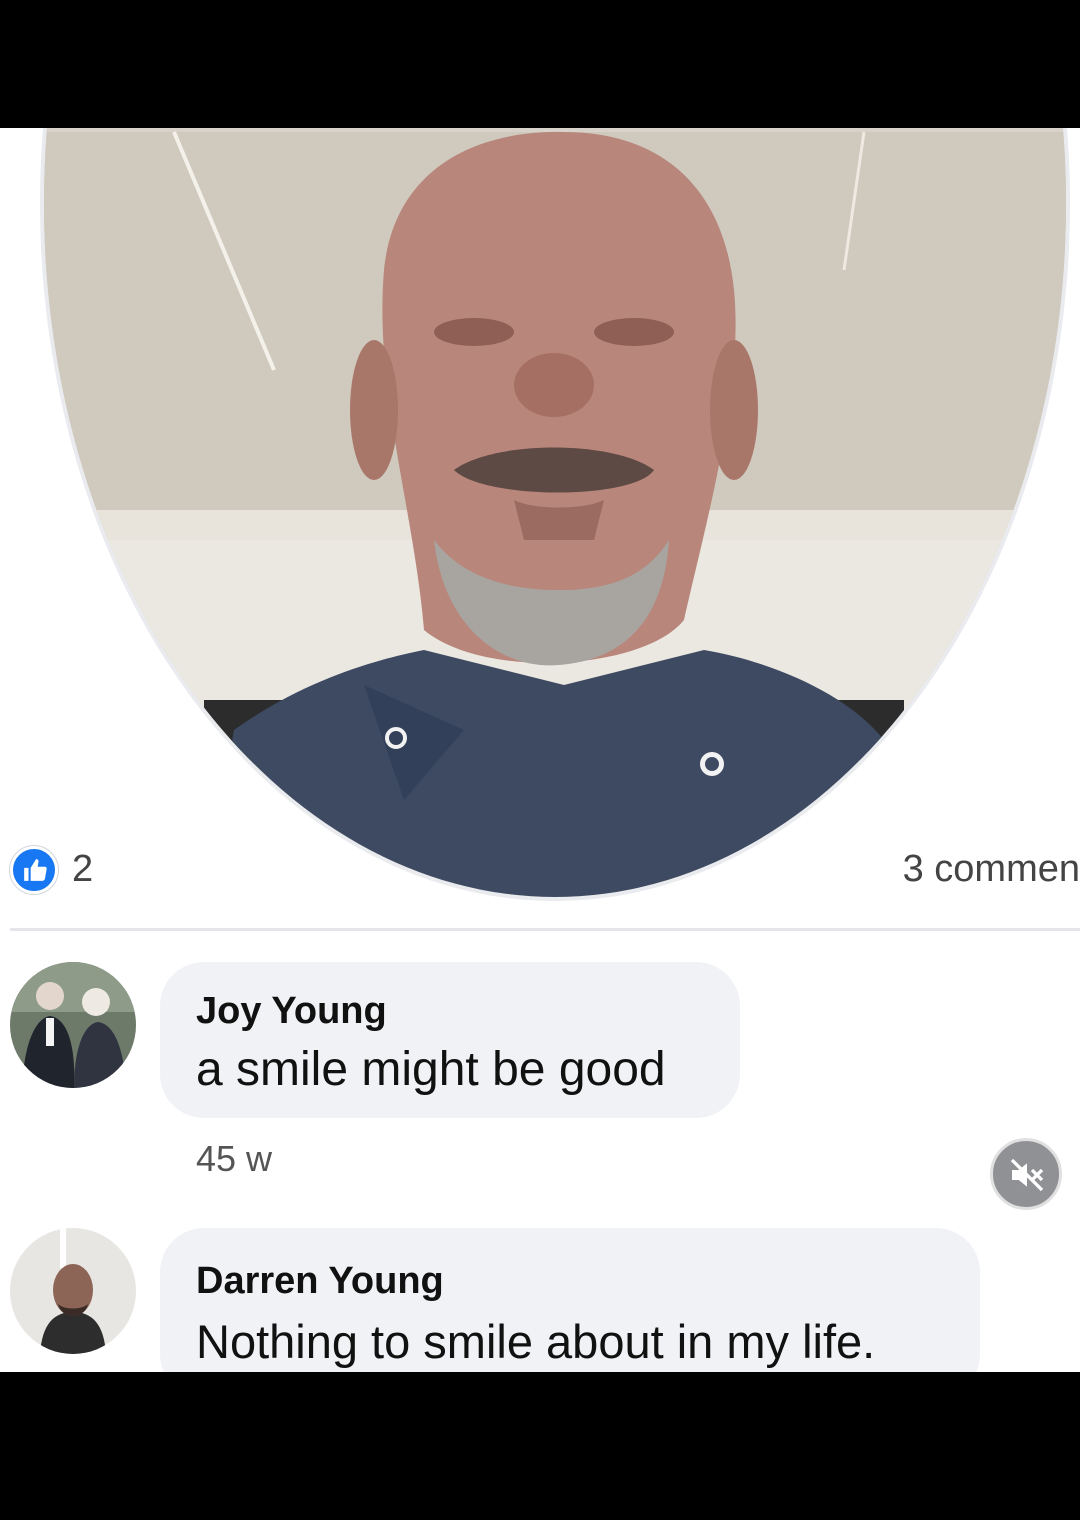 The height and width of the screenshot is (1520, 1080). I want to click on like-count: 2, so click(82, 869).